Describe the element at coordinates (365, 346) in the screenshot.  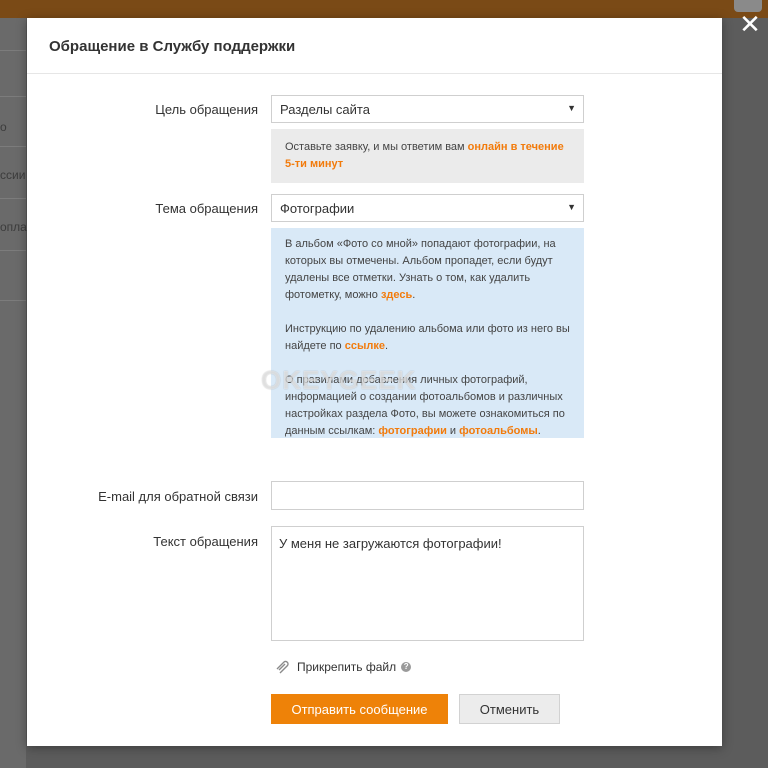
I see `topic-info-link-instruction: ссылке` at that location.